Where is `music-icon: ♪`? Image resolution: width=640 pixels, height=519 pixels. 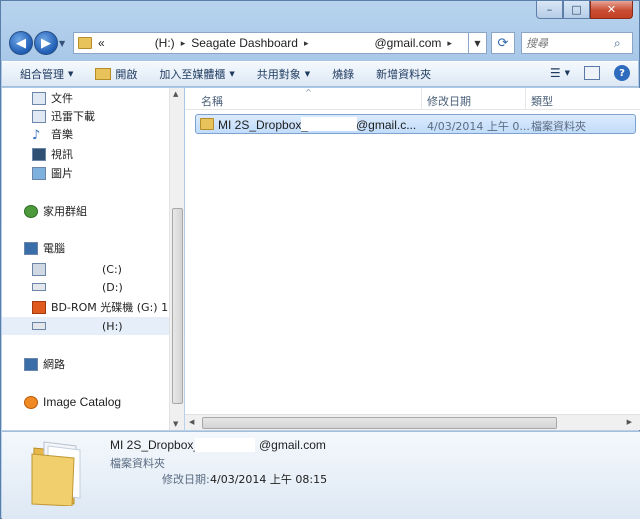 music-icon: ♪ is located at coordinates (36, 135).